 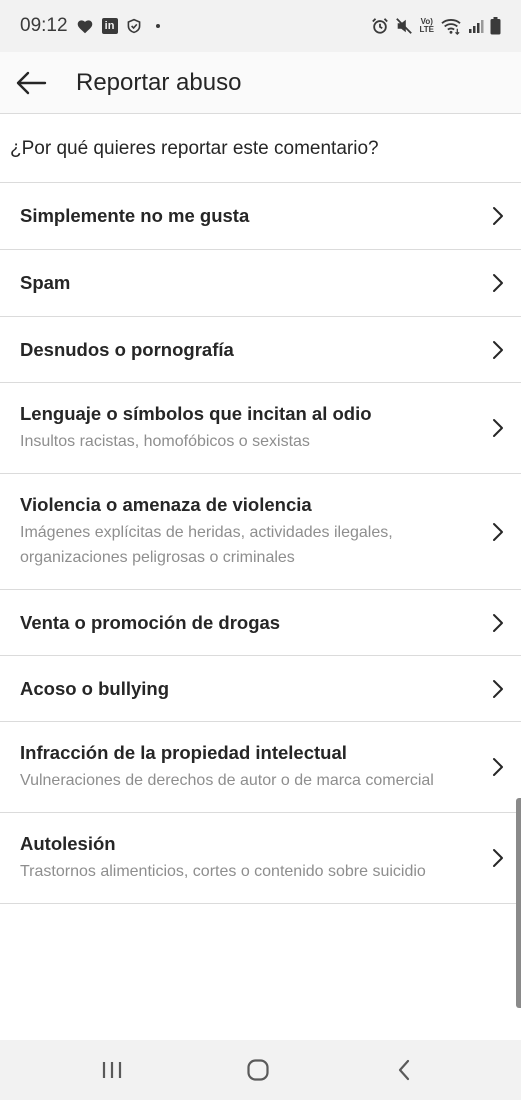 I want to click on linkedin-text: in, so click(x=109, y=26).